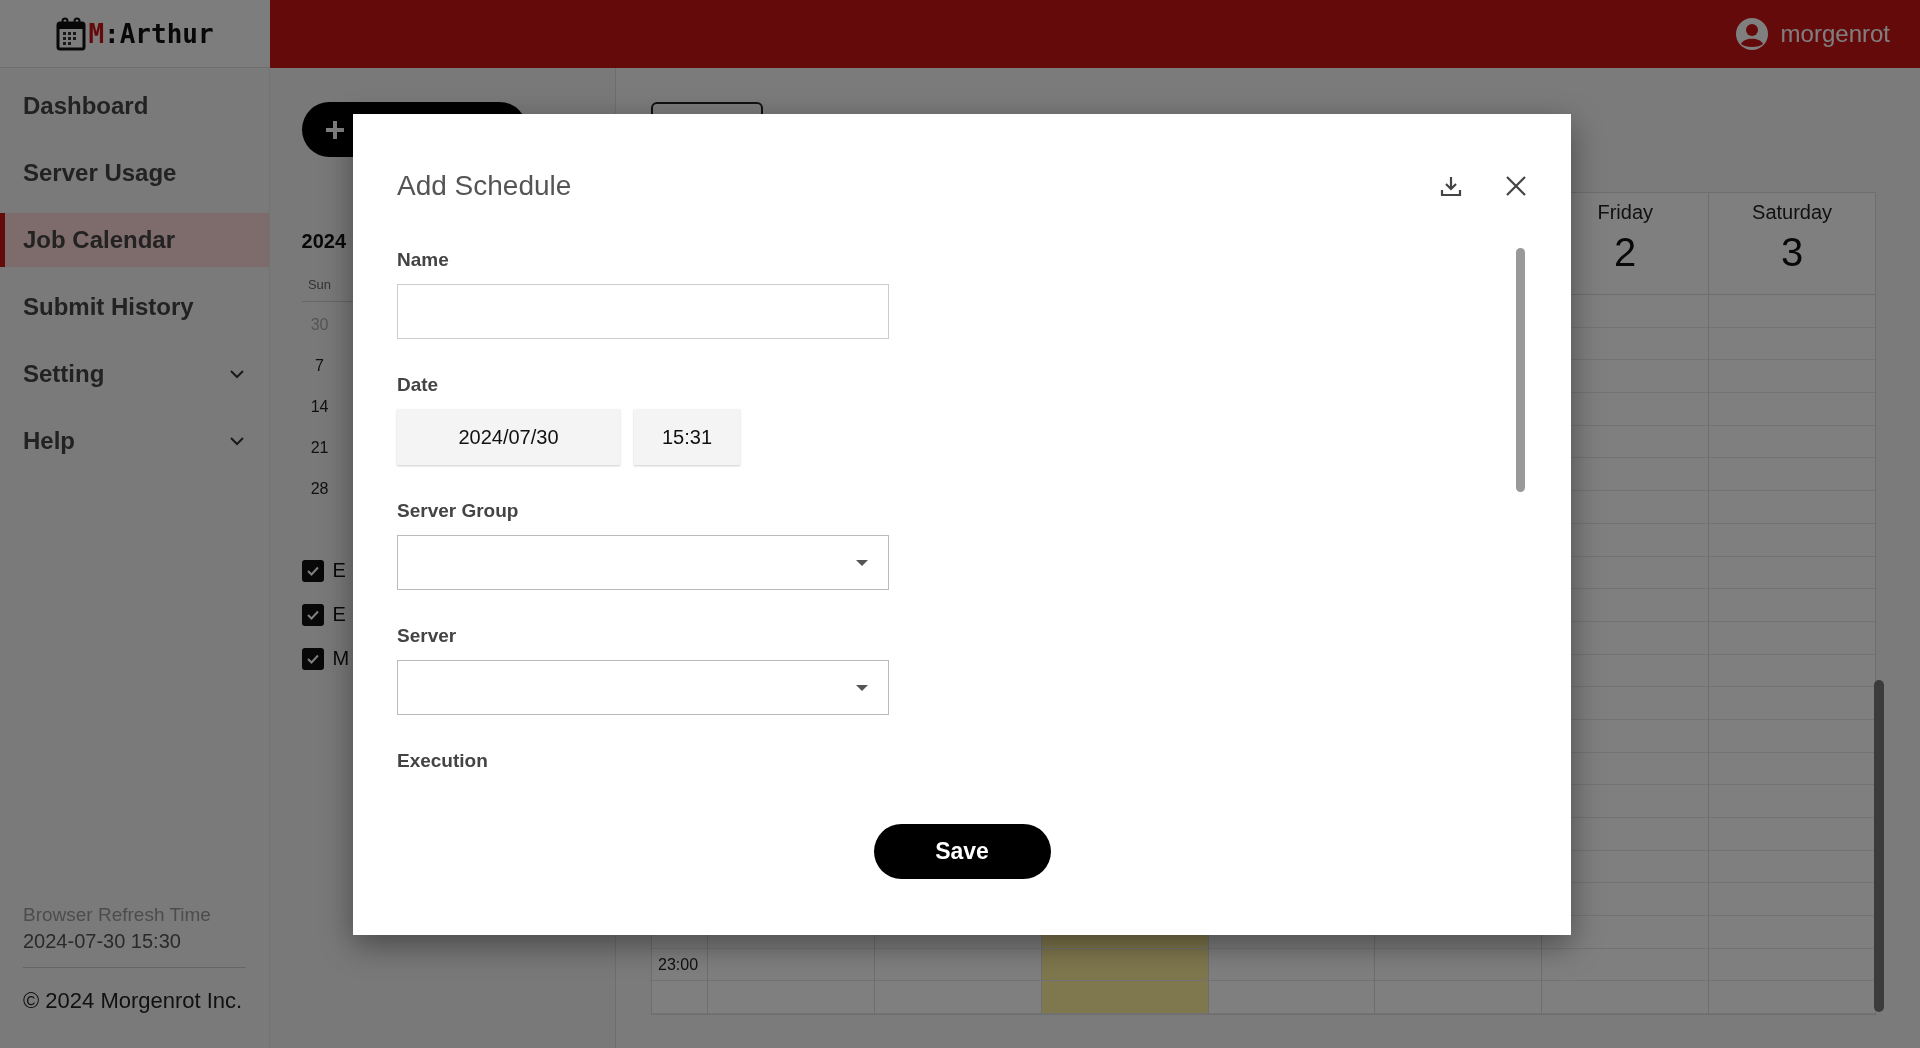 The height and width of the screenshot is (1048, 1920). I want to click on month-title: 2024, so click(324, 241).